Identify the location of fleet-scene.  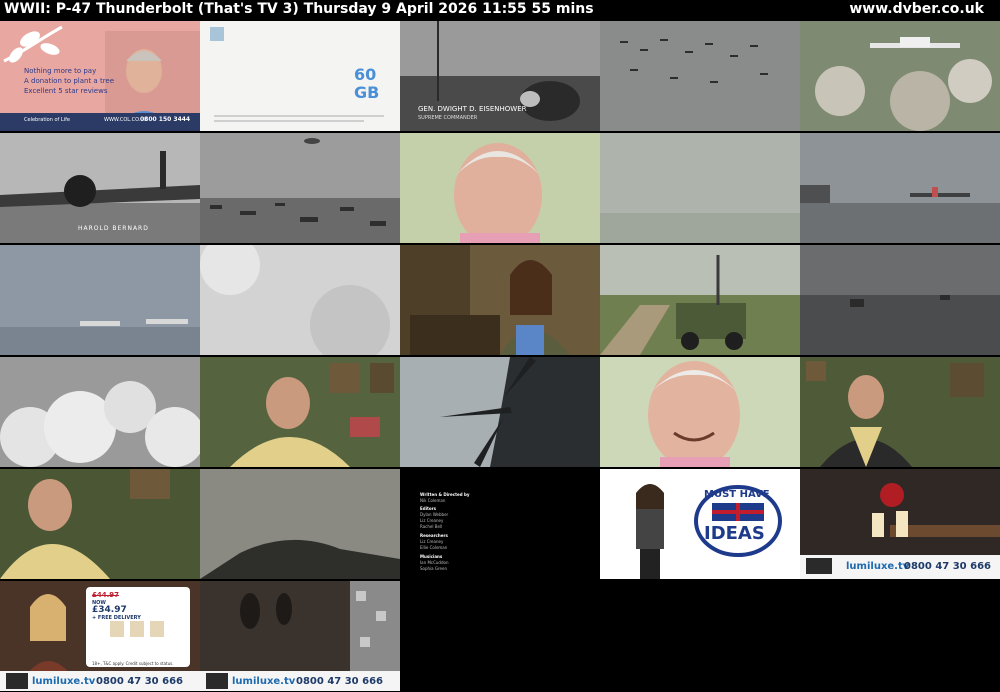
(300, 188).